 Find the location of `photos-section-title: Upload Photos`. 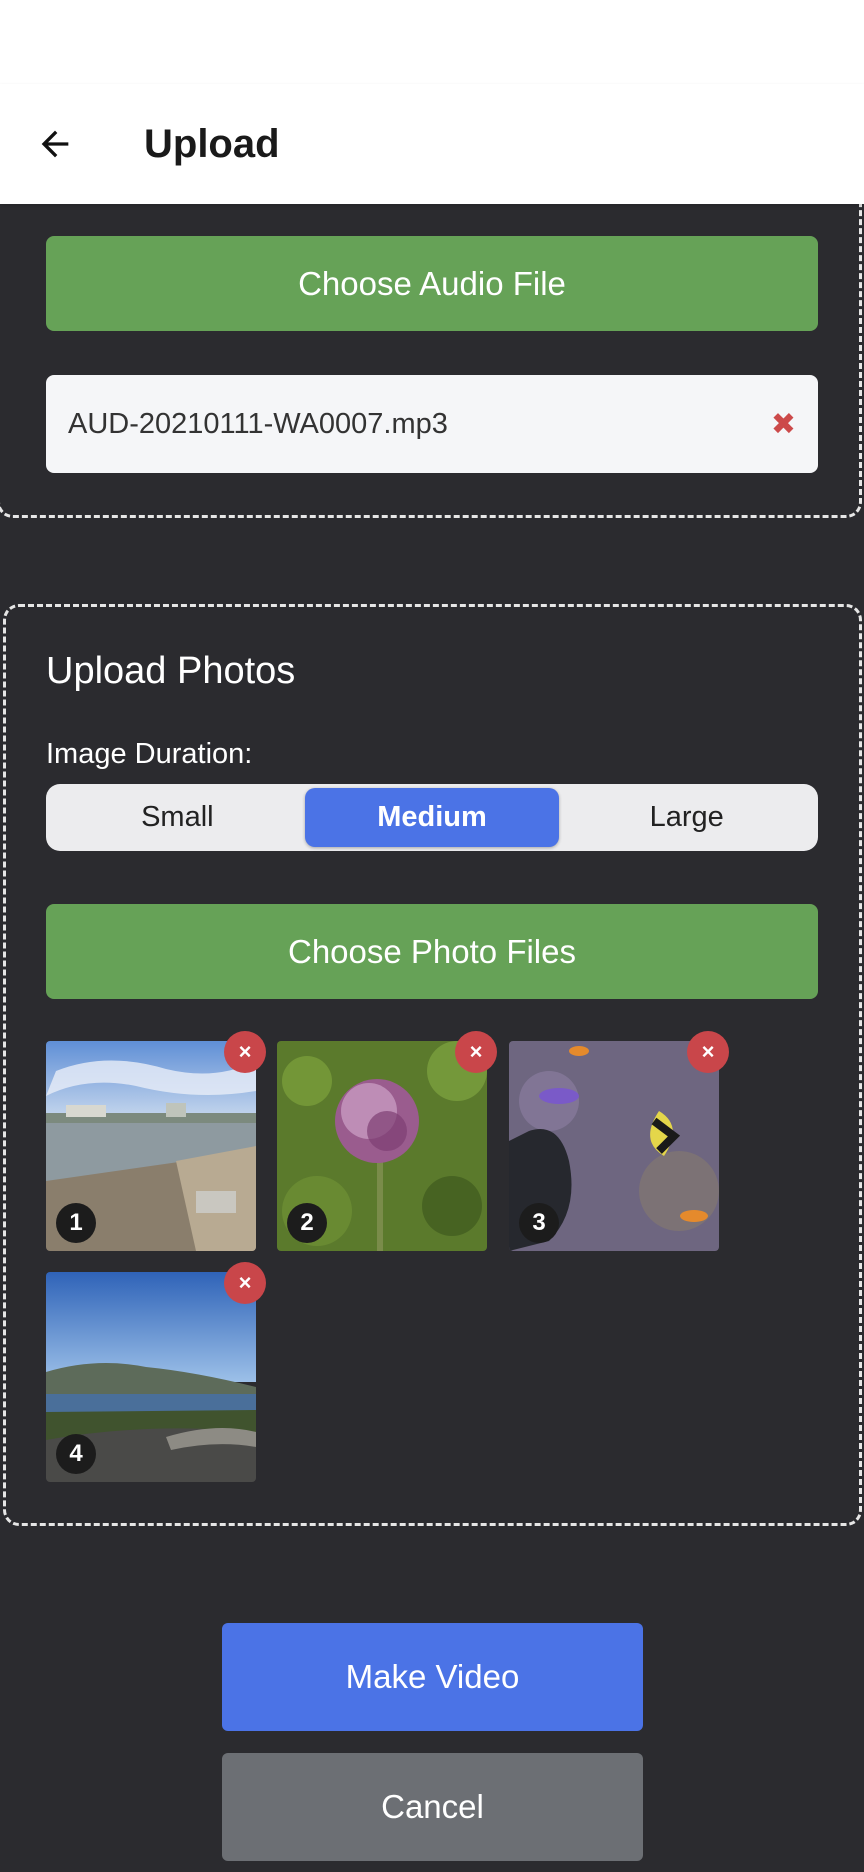

photos-section-title: Upload Photos is located at coordinates (171, 671).